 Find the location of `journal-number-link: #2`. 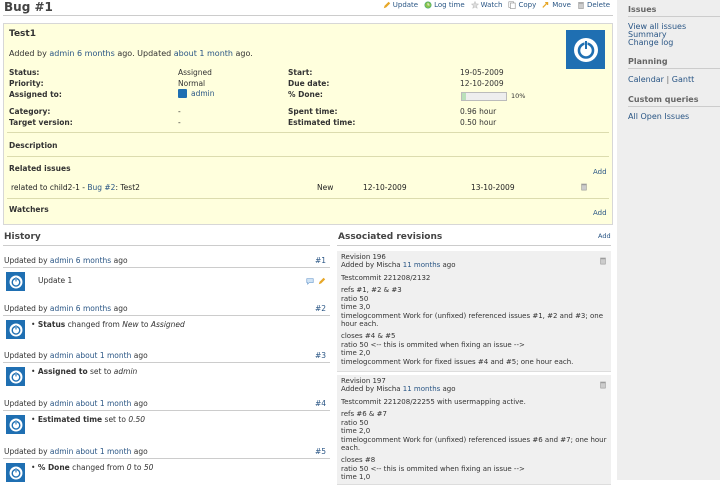

journal-number-link: #2 is located at coordinates (320, 308).